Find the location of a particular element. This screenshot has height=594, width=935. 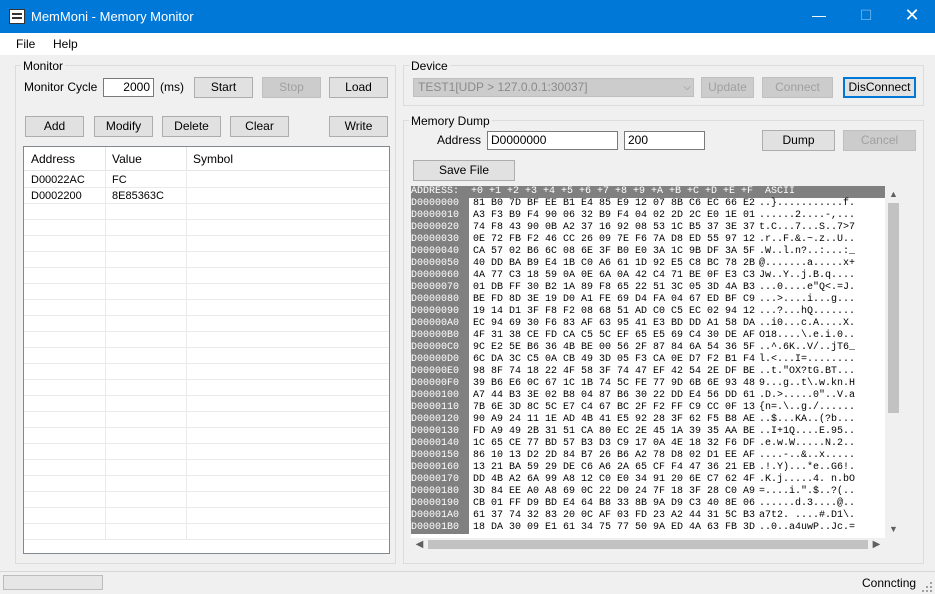

dump-address-cell: D0000100 is located at coordinates (440, 396).